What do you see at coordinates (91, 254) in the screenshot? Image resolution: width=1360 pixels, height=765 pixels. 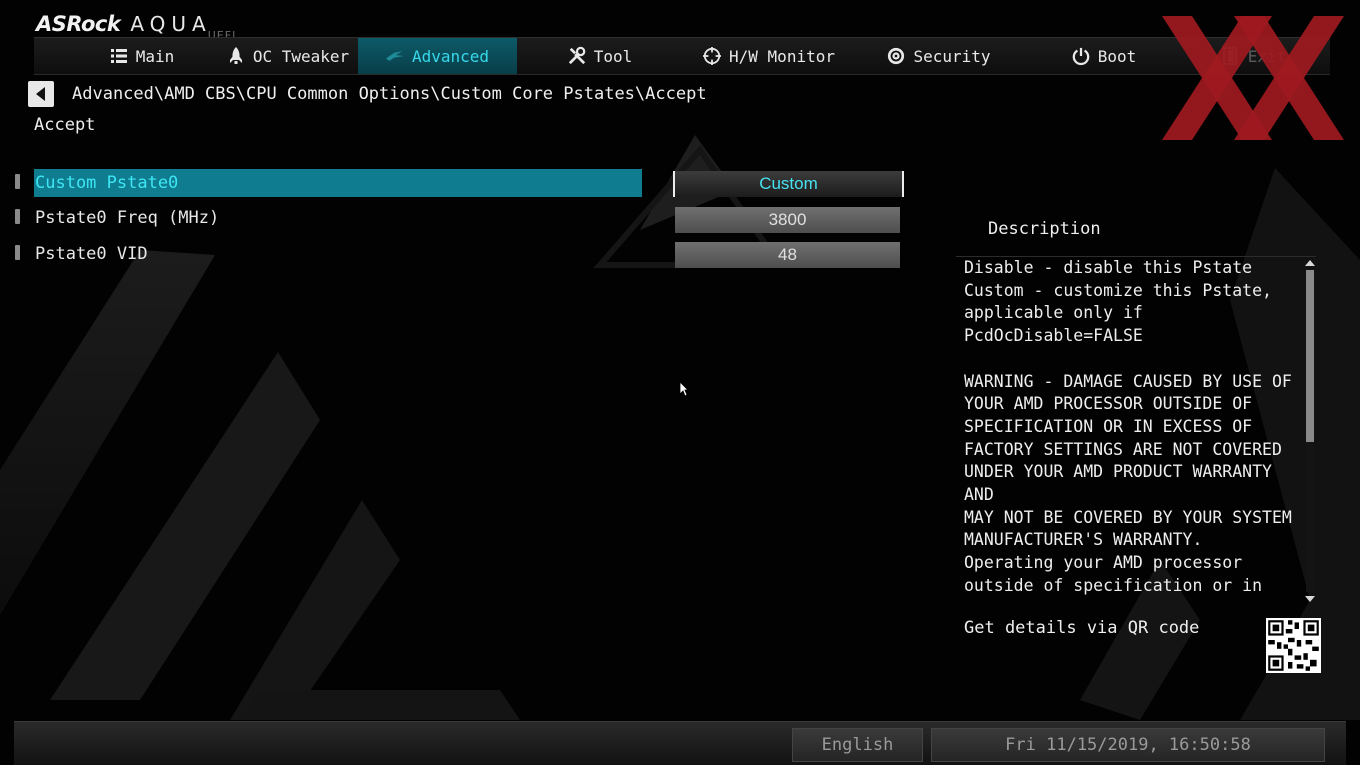 I see `setting-label: Pstate0 VID` at bounding box center [91, 254].